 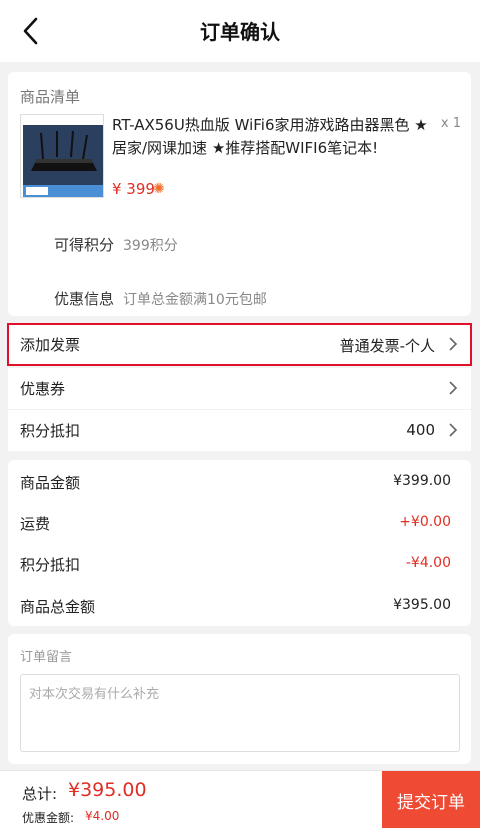 I want to click on summary-value: ¥395.00, so click(x=422, y=605).